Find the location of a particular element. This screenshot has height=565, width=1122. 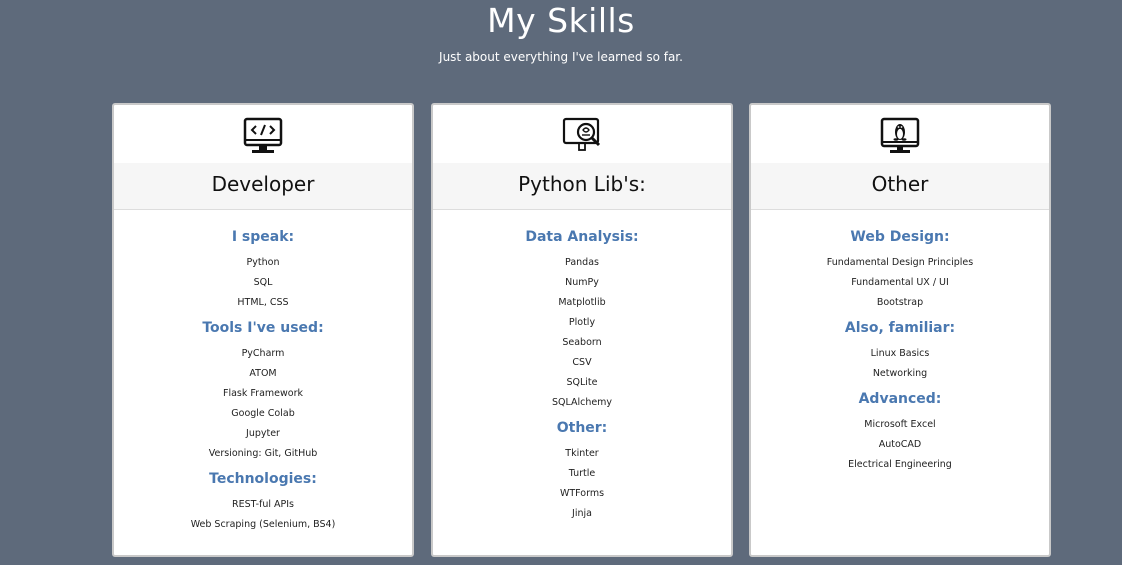

skill-item: SQLite is located at coordinates (582, 382).